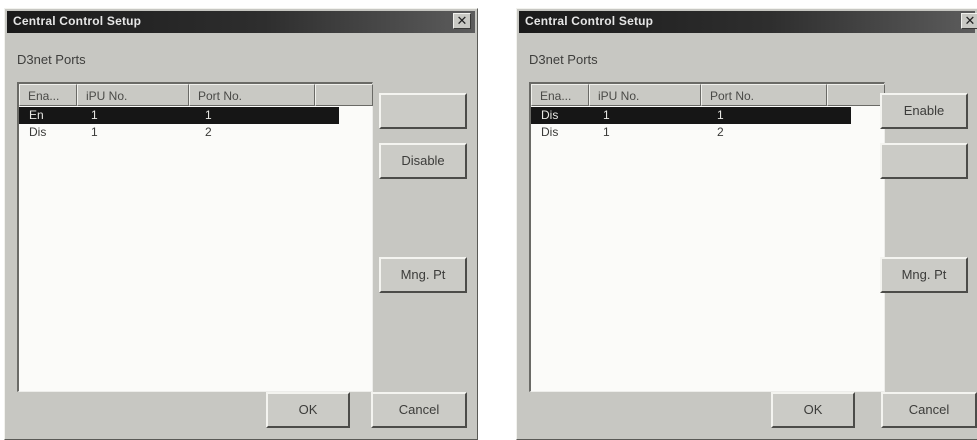 Image resolution: width=977 pixels, height=440 pixels. I want to click on table-row: Dis 1 1, so click(691, 115).